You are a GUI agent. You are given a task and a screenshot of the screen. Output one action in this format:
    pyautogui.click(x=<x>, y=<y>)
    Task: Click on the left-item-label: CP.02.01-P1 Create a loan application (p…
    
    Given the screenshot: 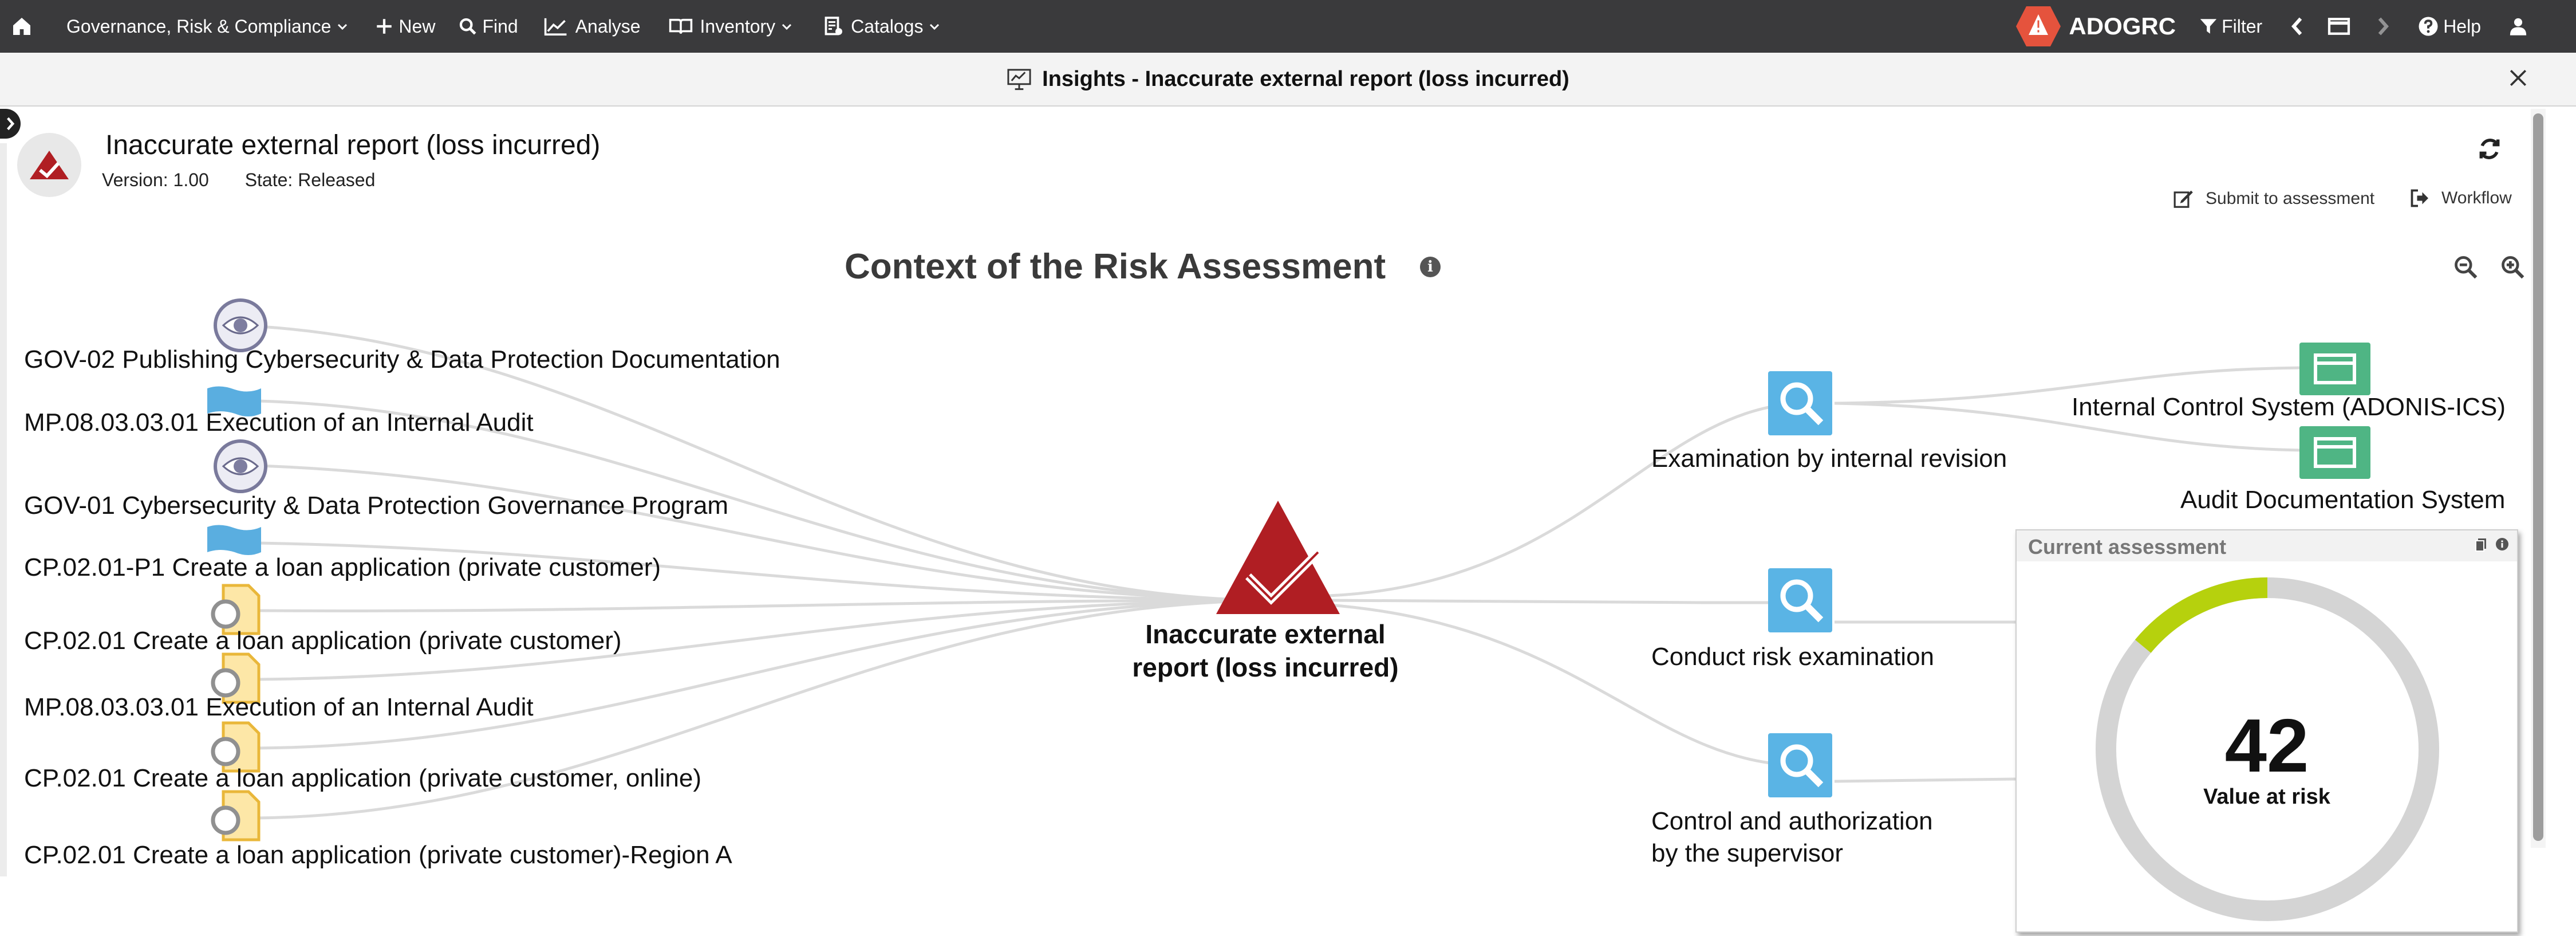 What is the action you would take?
    pyautogui.click(x=342, y=568)
    